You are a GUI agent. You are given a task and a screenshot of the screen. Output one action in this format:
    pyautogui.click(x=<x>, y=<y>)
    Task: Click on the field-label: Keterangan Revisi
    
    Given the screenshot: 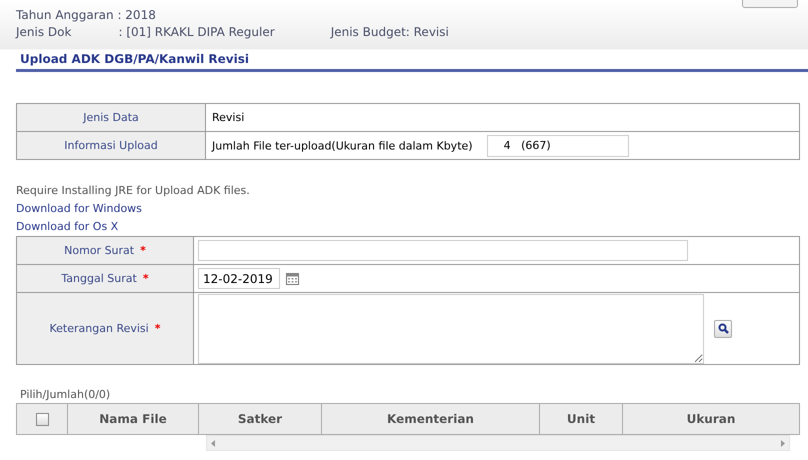 What is the action you would take?
    pyautogui.click(x=99, y=328)
    